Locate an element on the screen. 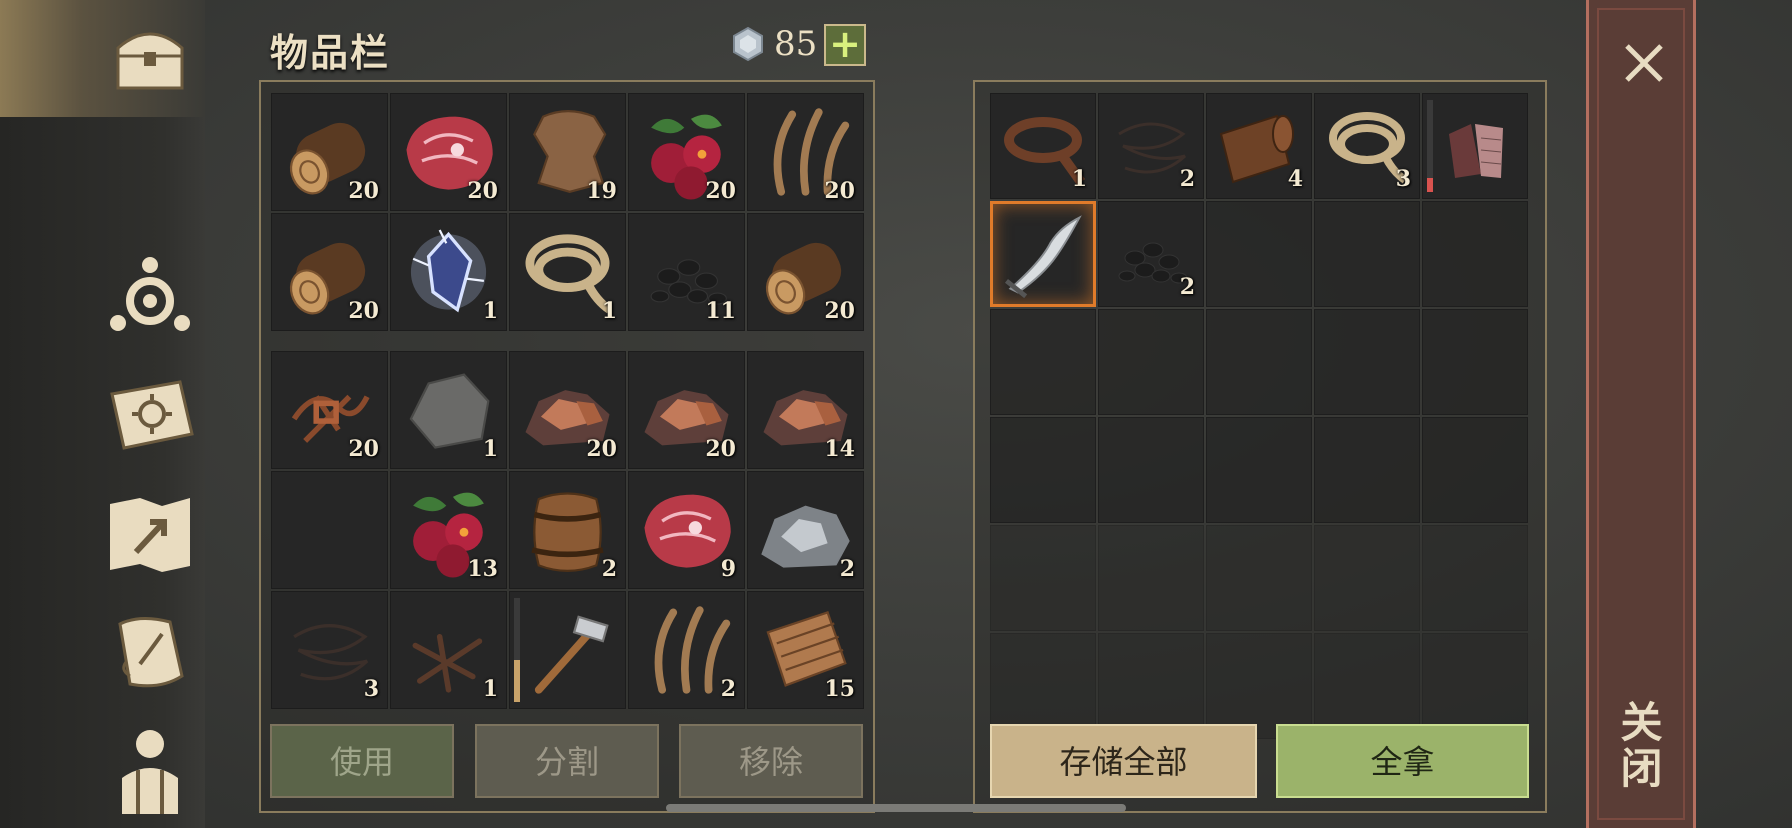  close-panel: 关闭 is located at coordinates (1641, 414).